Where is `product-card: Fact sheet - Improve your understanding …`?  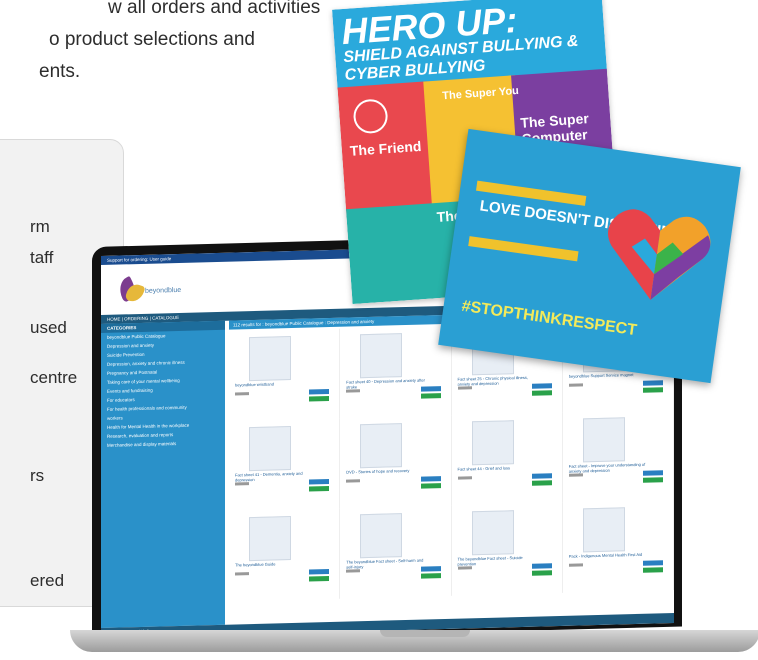 product-card: Fact sheet - Improve your understanding … is located at coordinates (618, 456).